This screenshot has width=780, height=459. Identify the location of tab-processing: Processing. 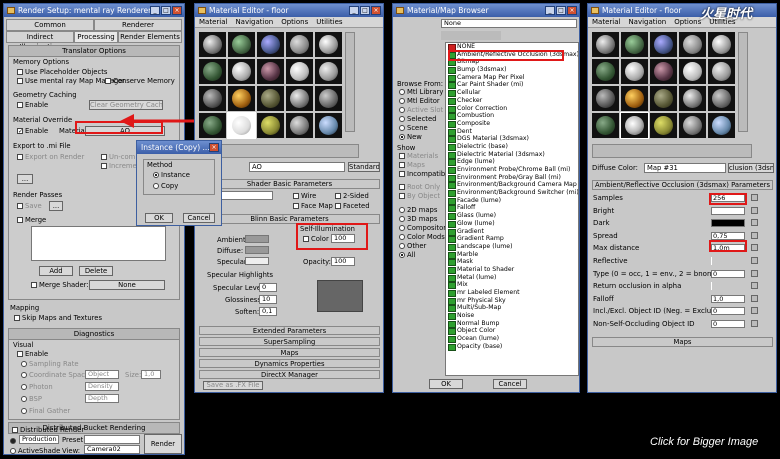
(96, 37).